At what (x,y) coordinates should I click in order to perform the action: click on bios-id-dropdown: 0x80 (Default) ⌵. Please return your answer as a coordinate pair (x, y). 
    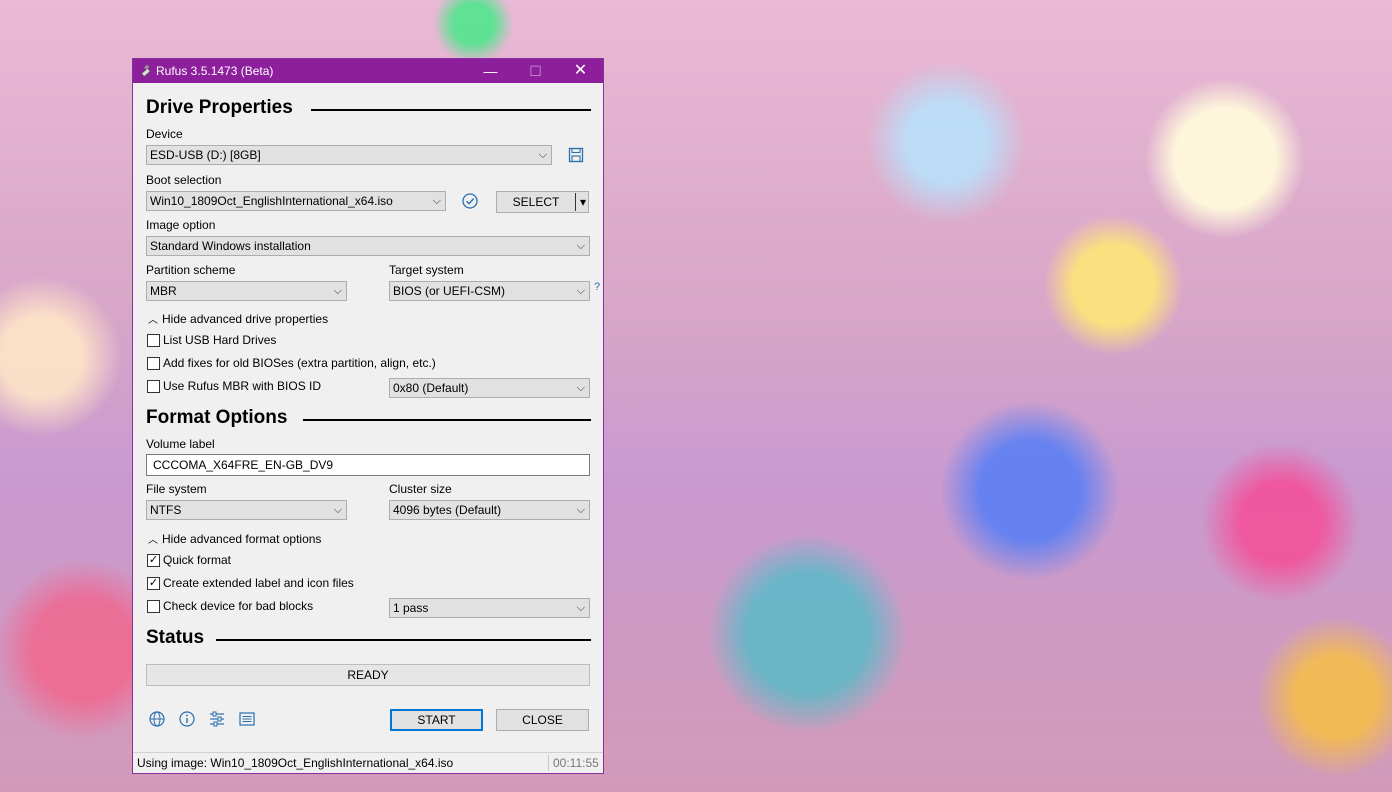
    Looking at the image, I should click on (489, 388).